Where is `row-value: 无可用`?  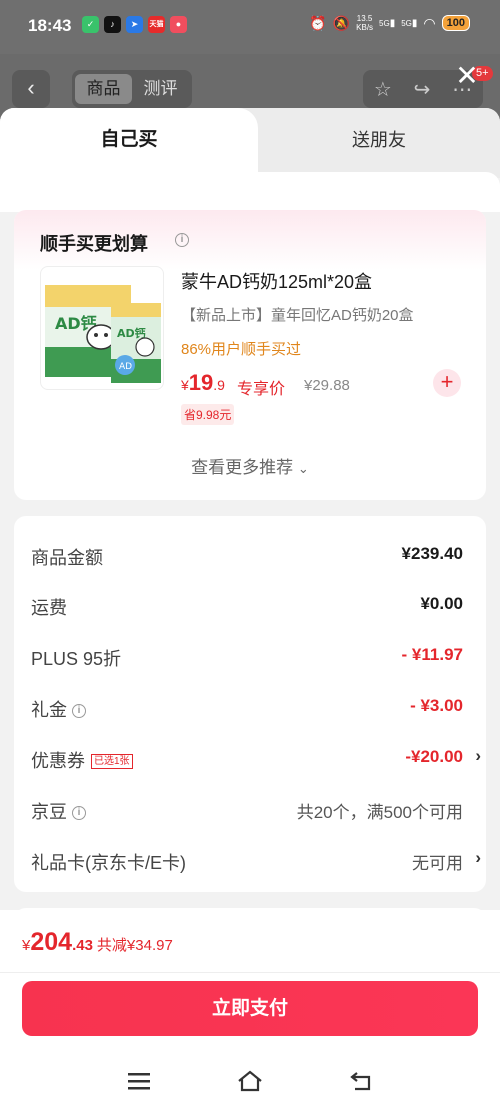 row-value: 无可用 is located at coordinates (437, 863).